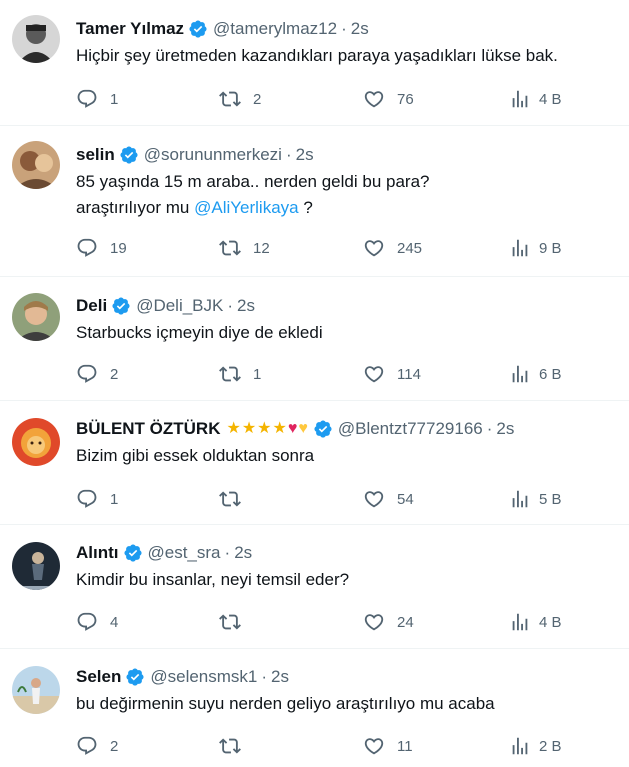 This screenshot has width=629, height=767. Describe the element at coordinates (303, 428) in the screenshot. I see `yellow-heart-emoji-icon: ♥` at that location.